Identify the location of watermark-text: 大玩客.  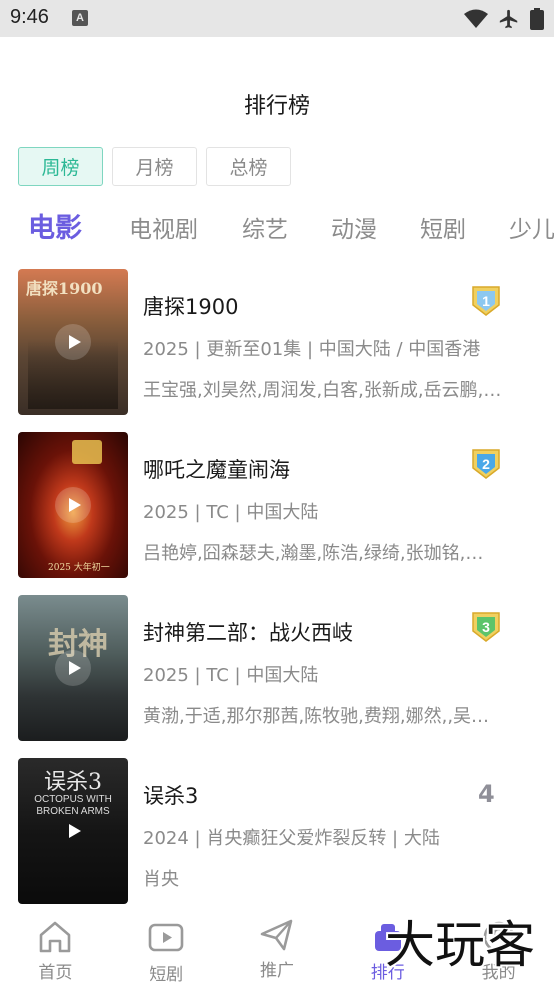
(460, 945).